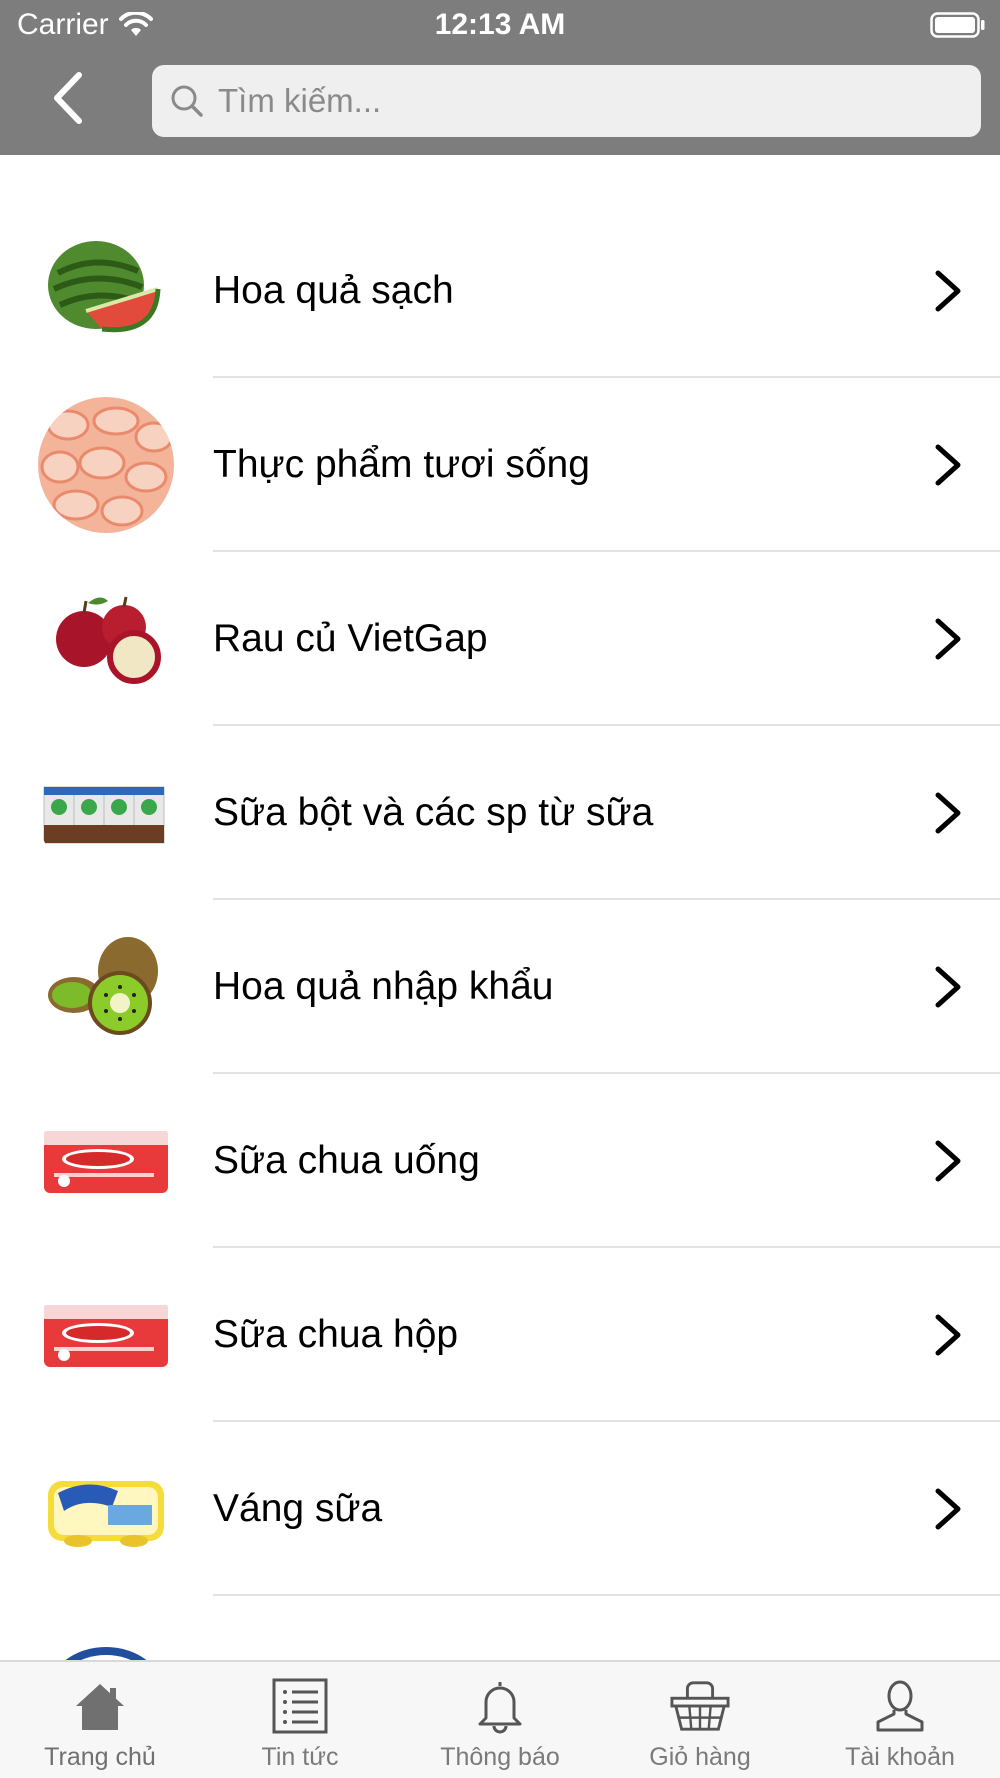 This screenshot has width=1000, height=1778. I want to click on tab-label: Trang chủ, so click(100, 1757).